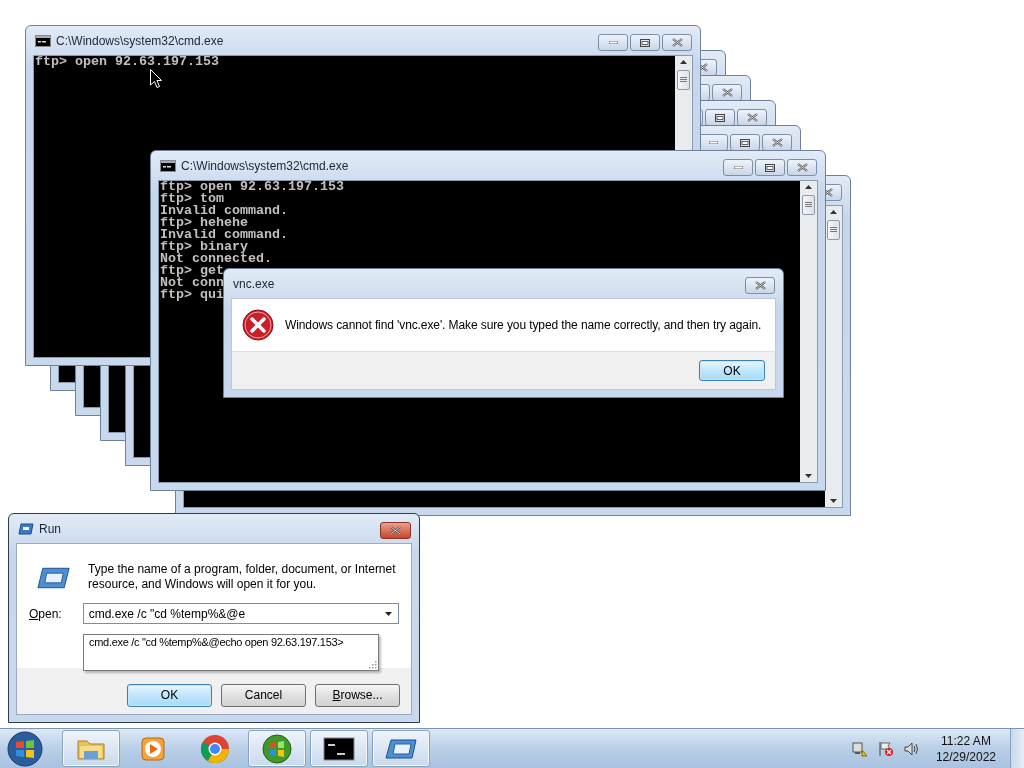 Image resolution: width=1024 pixels, height=768 pixels. Describe the element at coordinates (966, 740) in the screenshot. I see `clock-time: 11:22 AM` at that location.